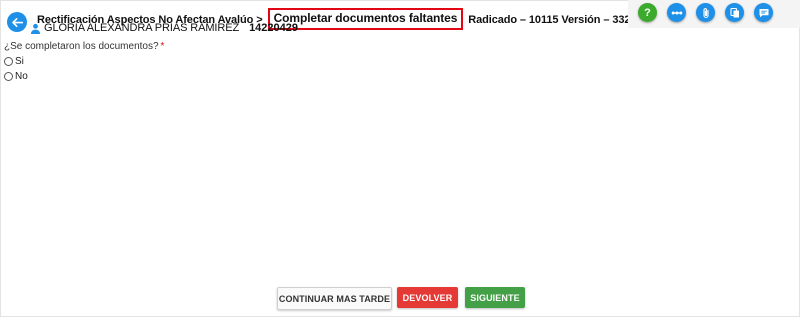 The image size is (800, 317). I want to click on user-icon, so click(35, 28).